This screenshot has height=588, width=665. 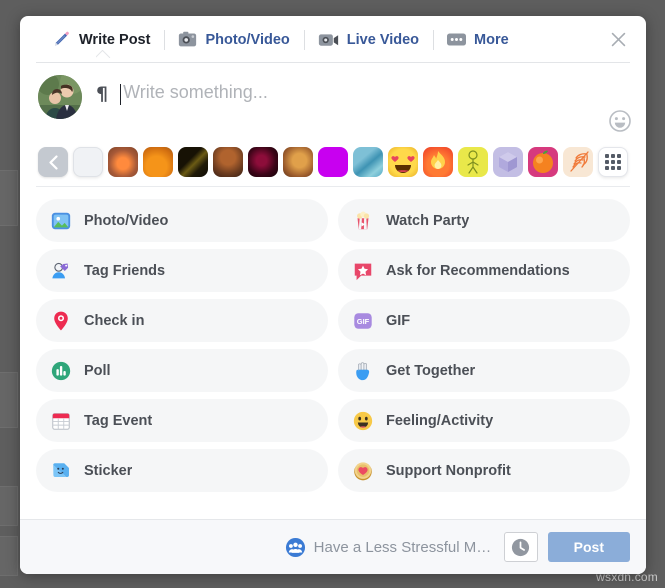 What do you see at coordinates (60, 97) in the screenshot?
I see `avatar` at bounding box center [60, 97].